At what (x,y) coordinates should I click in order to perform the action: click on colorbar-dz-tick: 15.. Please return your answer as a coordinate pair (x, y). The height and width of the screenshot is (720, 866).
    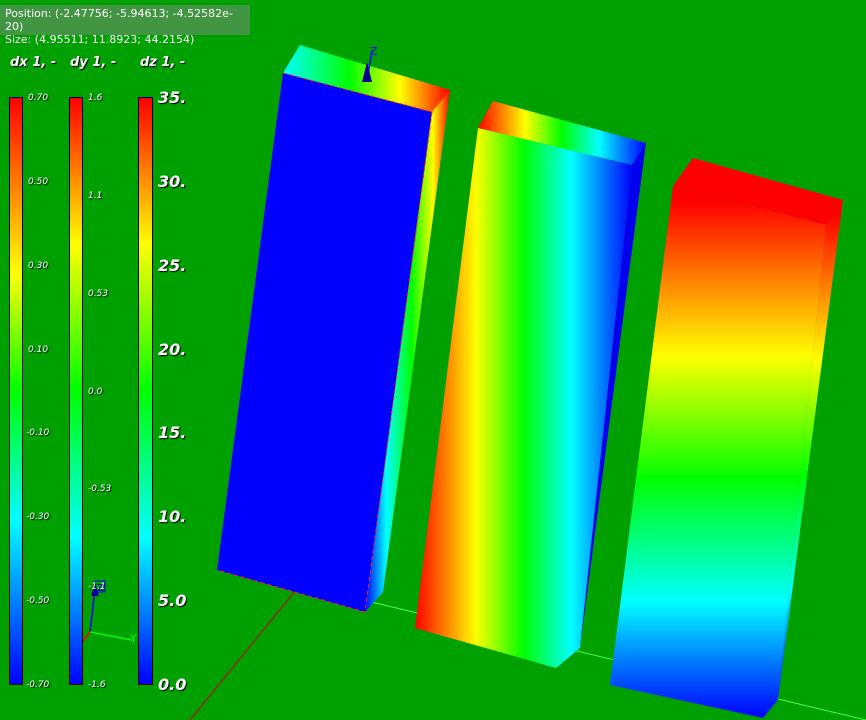
    Looking at the image, I should click on (172, 432).